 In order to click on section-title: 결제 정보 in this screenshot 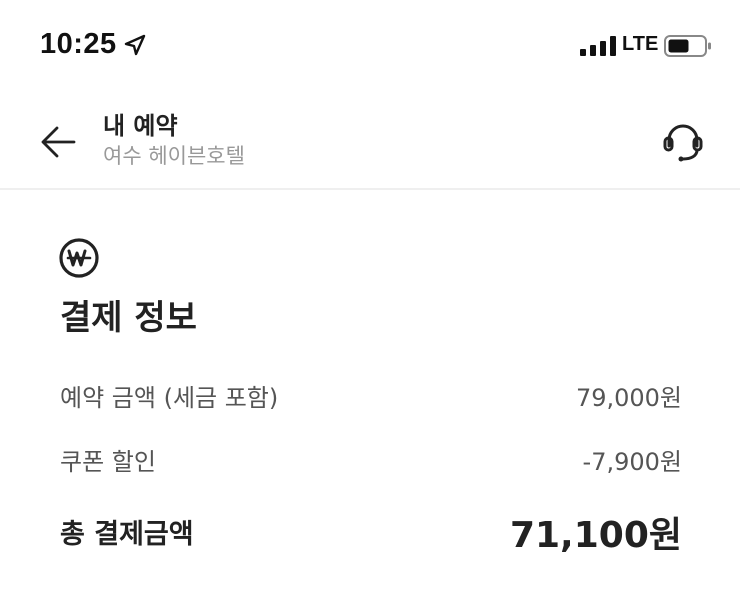, I will do `click(128, 318)`.